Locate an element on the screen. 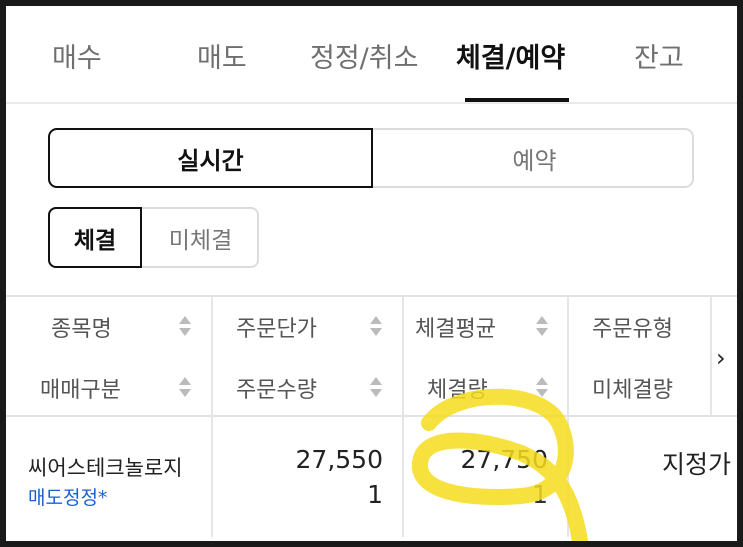  header-order-price: 주문단가 is located at coordinates (276, 327).